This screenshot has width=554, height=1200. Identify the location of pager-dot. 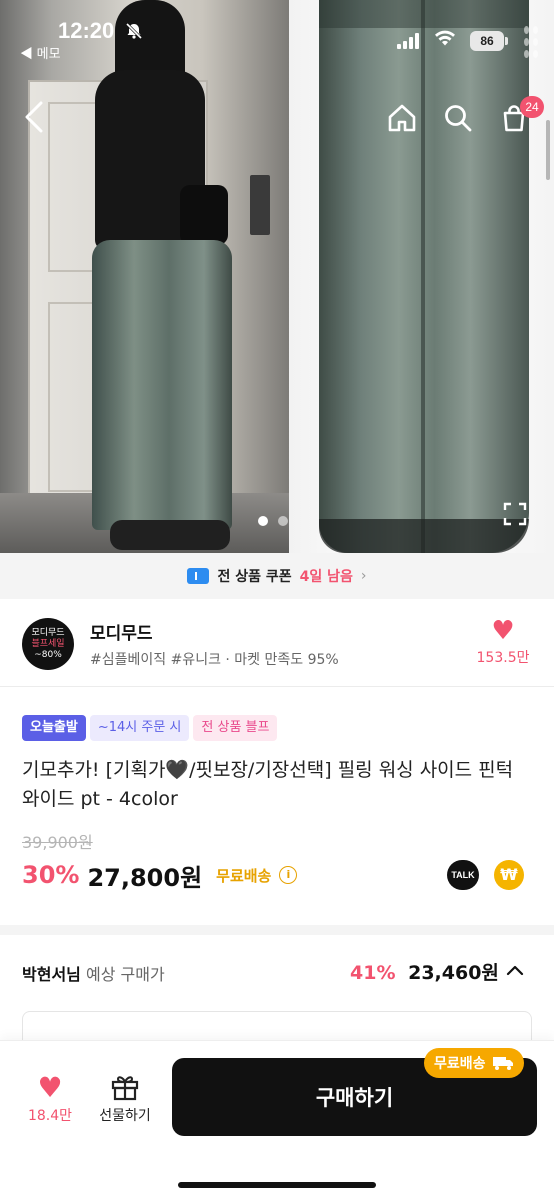
(283, 521).